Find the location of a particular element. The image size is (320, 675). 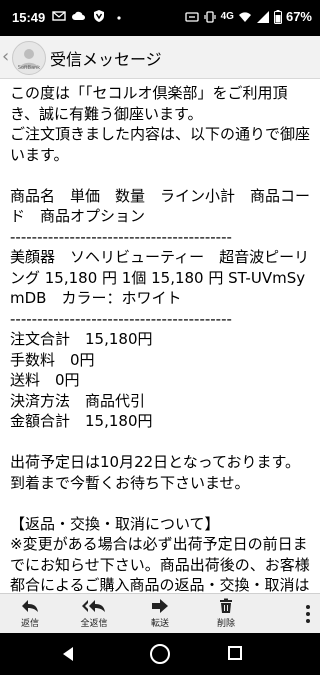

sender-avatar: SoftBank is located at coordinates (29, 58).